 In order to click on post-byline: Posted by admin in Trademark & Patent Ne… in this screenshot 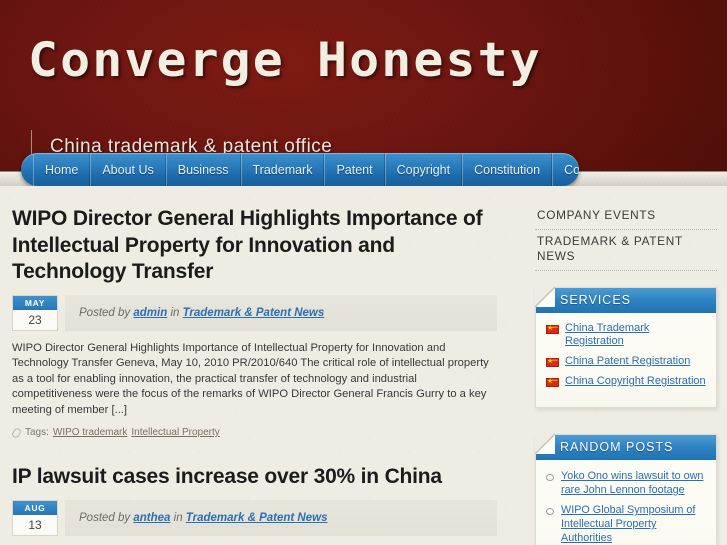, I will do `click(281, 312)`.